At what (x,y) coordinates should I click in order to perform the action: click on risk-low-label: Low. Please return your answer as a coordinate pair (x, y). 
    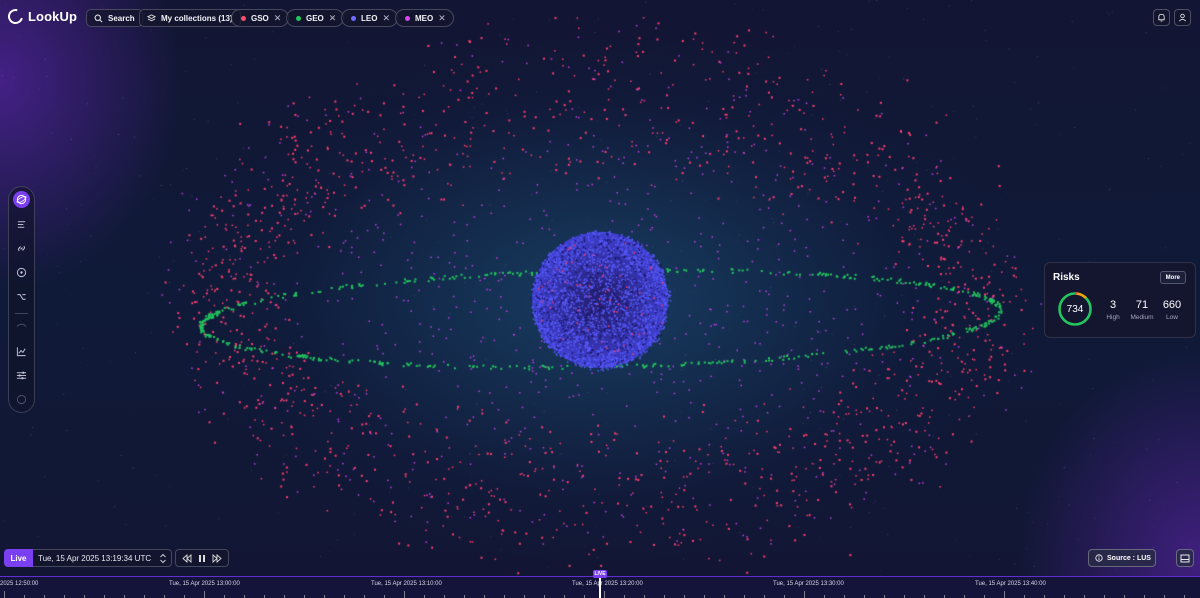
    Looking at the image, I should click on (1172, 317).